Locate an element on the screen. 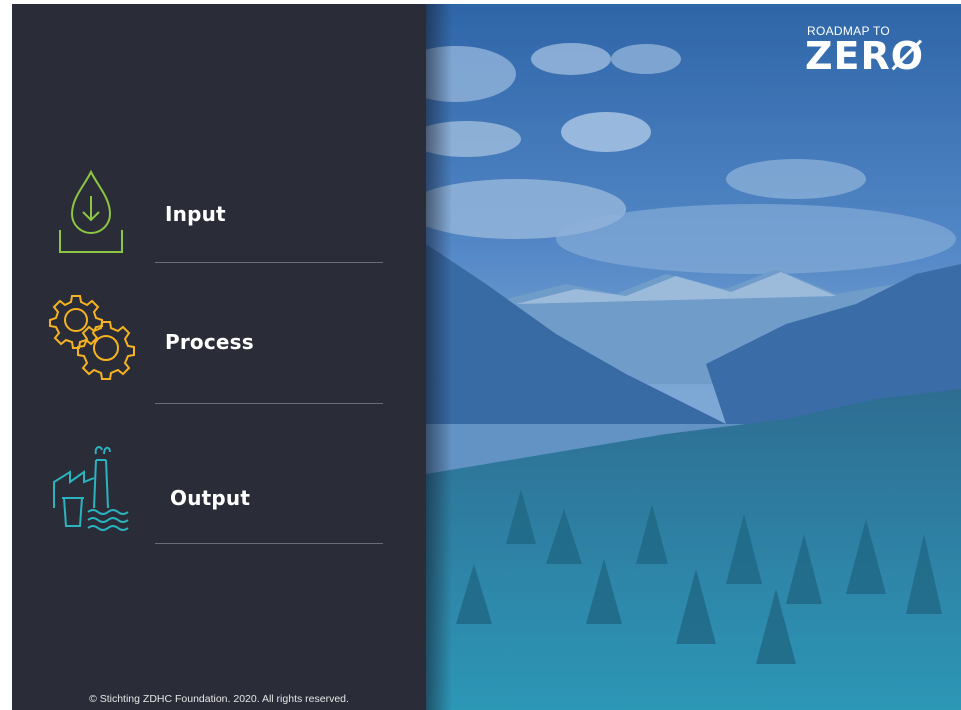  roadmap-to-zero-logo: ROADMAP TO ZERØ is located at coordinates (880, 51).